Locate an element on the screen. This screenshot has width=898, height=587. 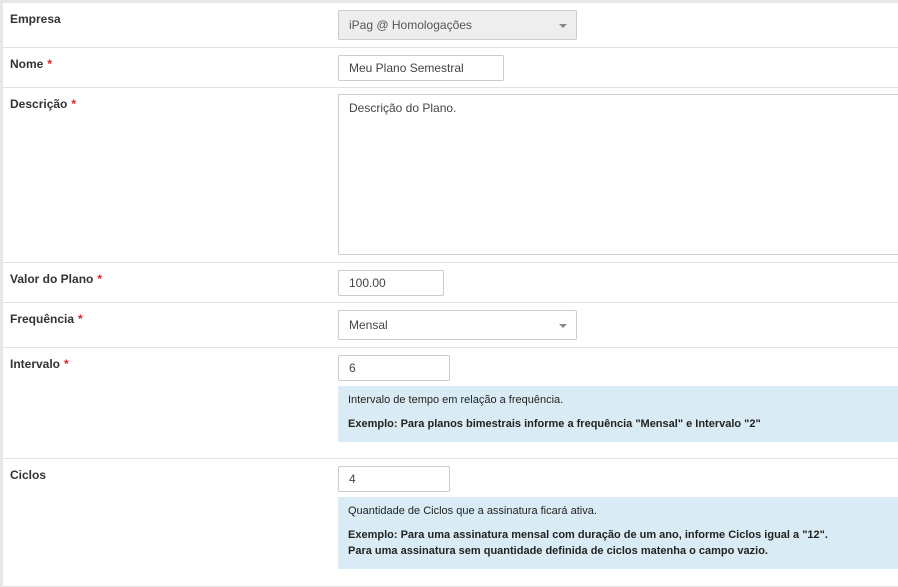
frequencia-select-value: Mensal is located at coordinates (368, 325).